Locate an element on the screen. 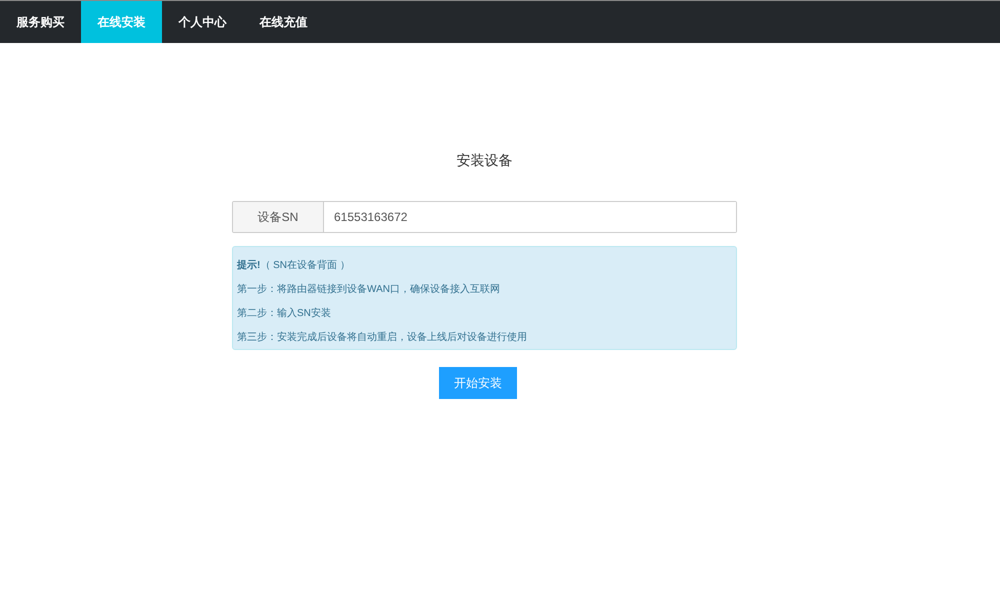 The image size is (1000, 605). install-step-text: 第三步：安装完成后设备将自动重启，设备上线后对设备进行使用 is located at coordinates (382, 337).